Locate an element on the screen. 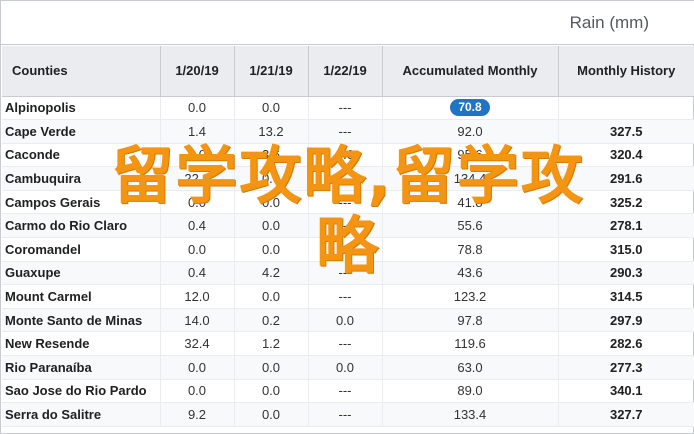 The width and height of the screenshot is (694, 434). history-cell: 290.3 is located at coordinates (626, 273).